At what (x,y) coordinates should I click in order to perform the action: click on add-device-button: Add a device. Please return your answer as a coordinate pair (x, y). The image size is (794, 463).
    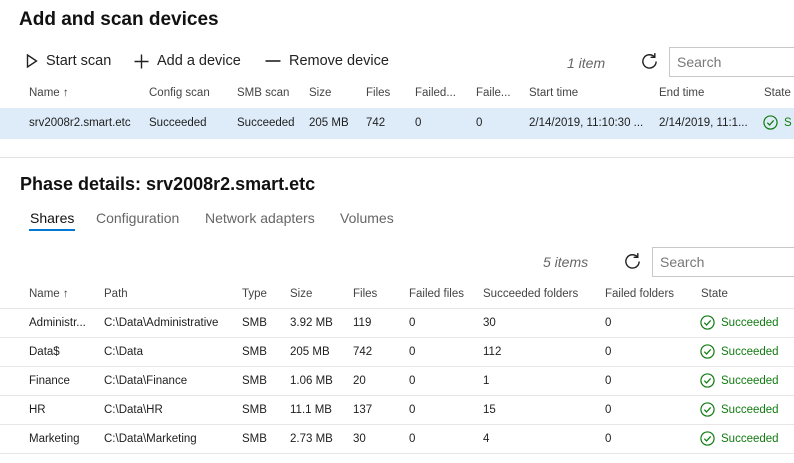
    Looking at the image, I should click on (187, 61).